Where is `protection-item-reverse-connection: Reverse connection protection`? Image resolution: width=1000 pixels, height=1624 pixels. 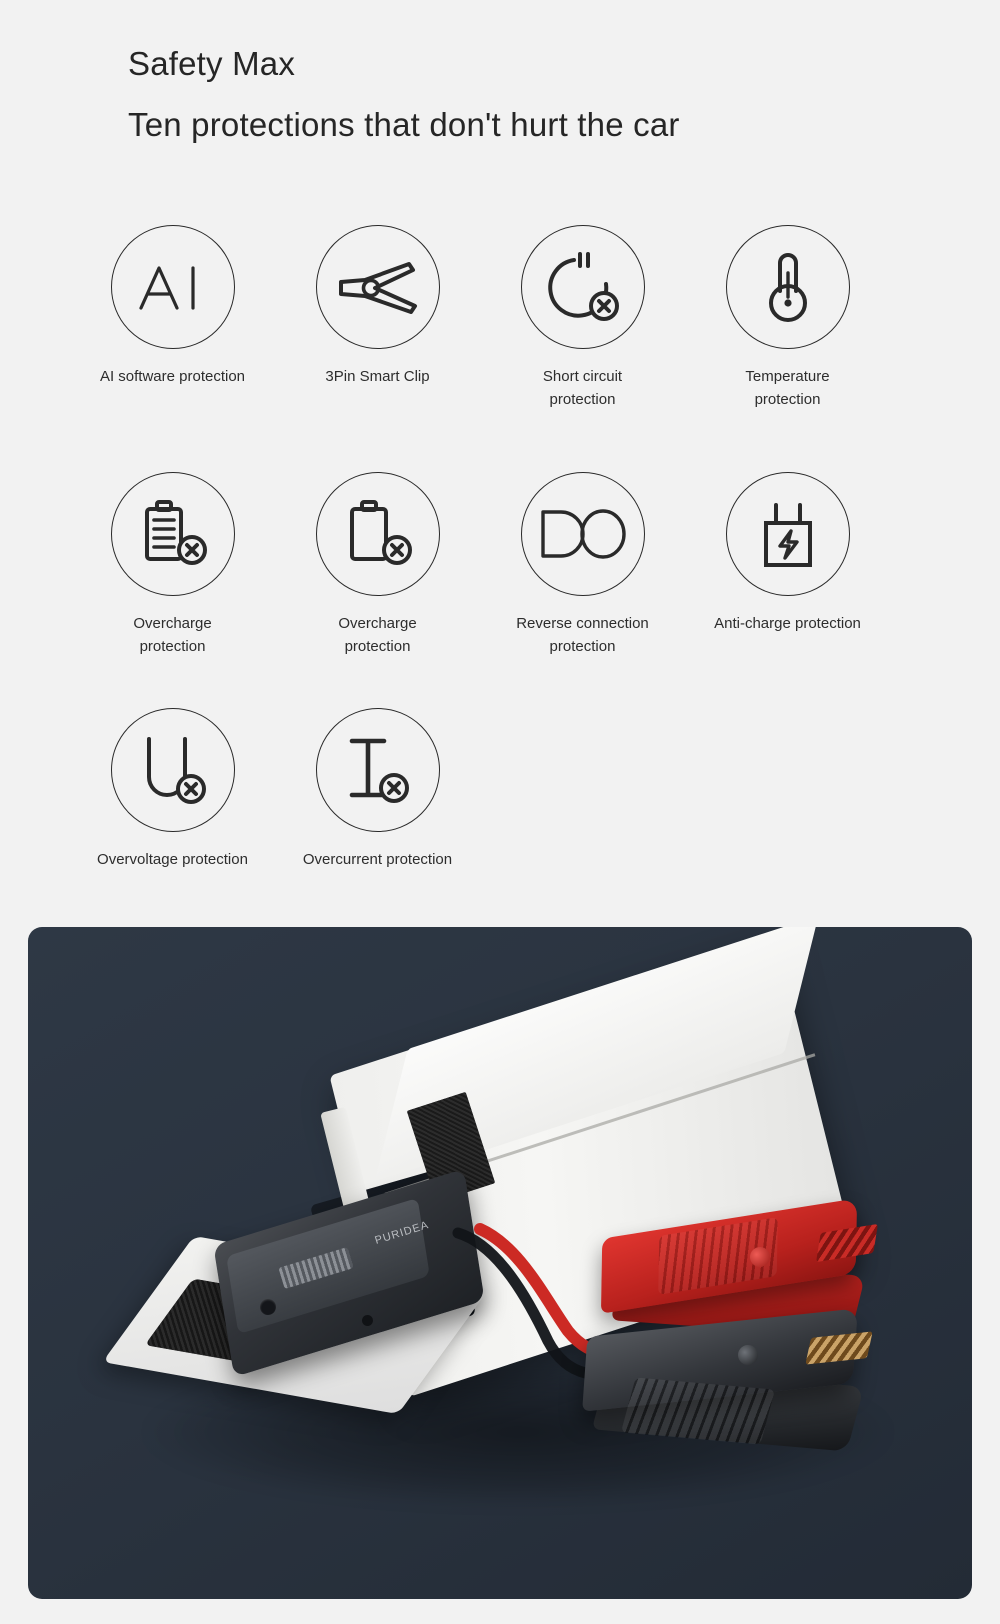
protection-item-reverse-connection: Reverse connection protection is located at coordinates (582, 565).